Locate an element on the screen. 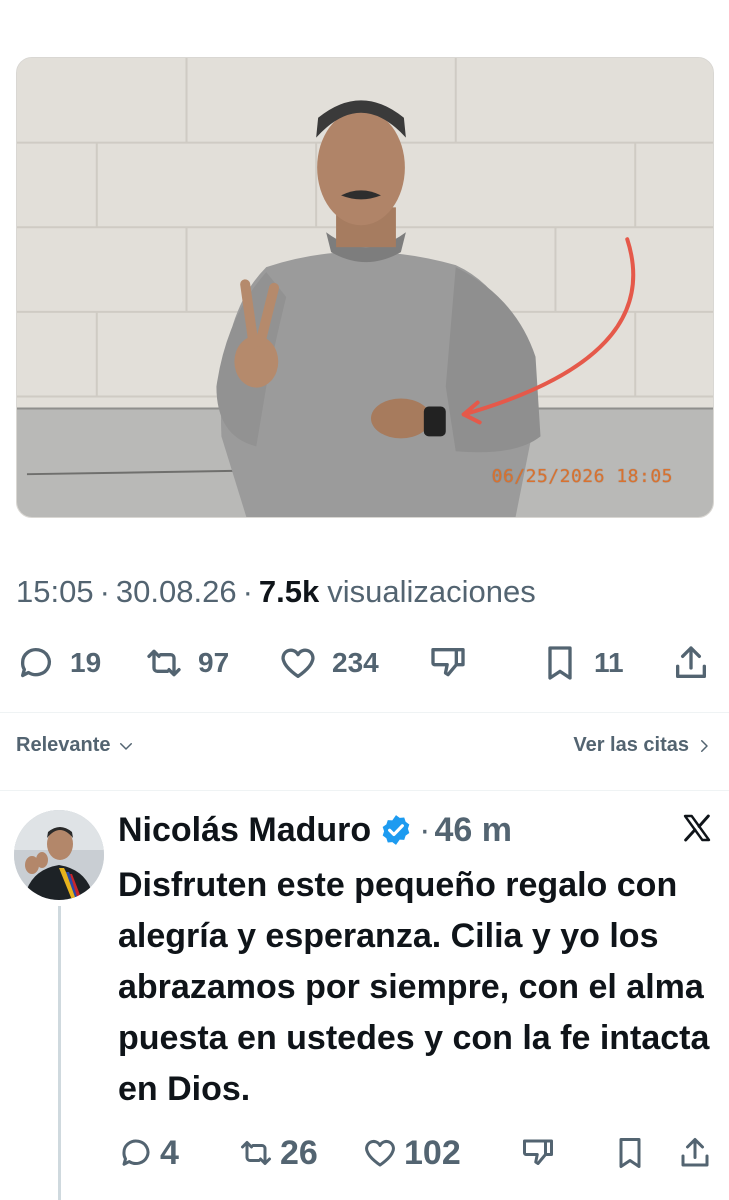  bookmark-count: 11 is located at coordinates (609, 662).